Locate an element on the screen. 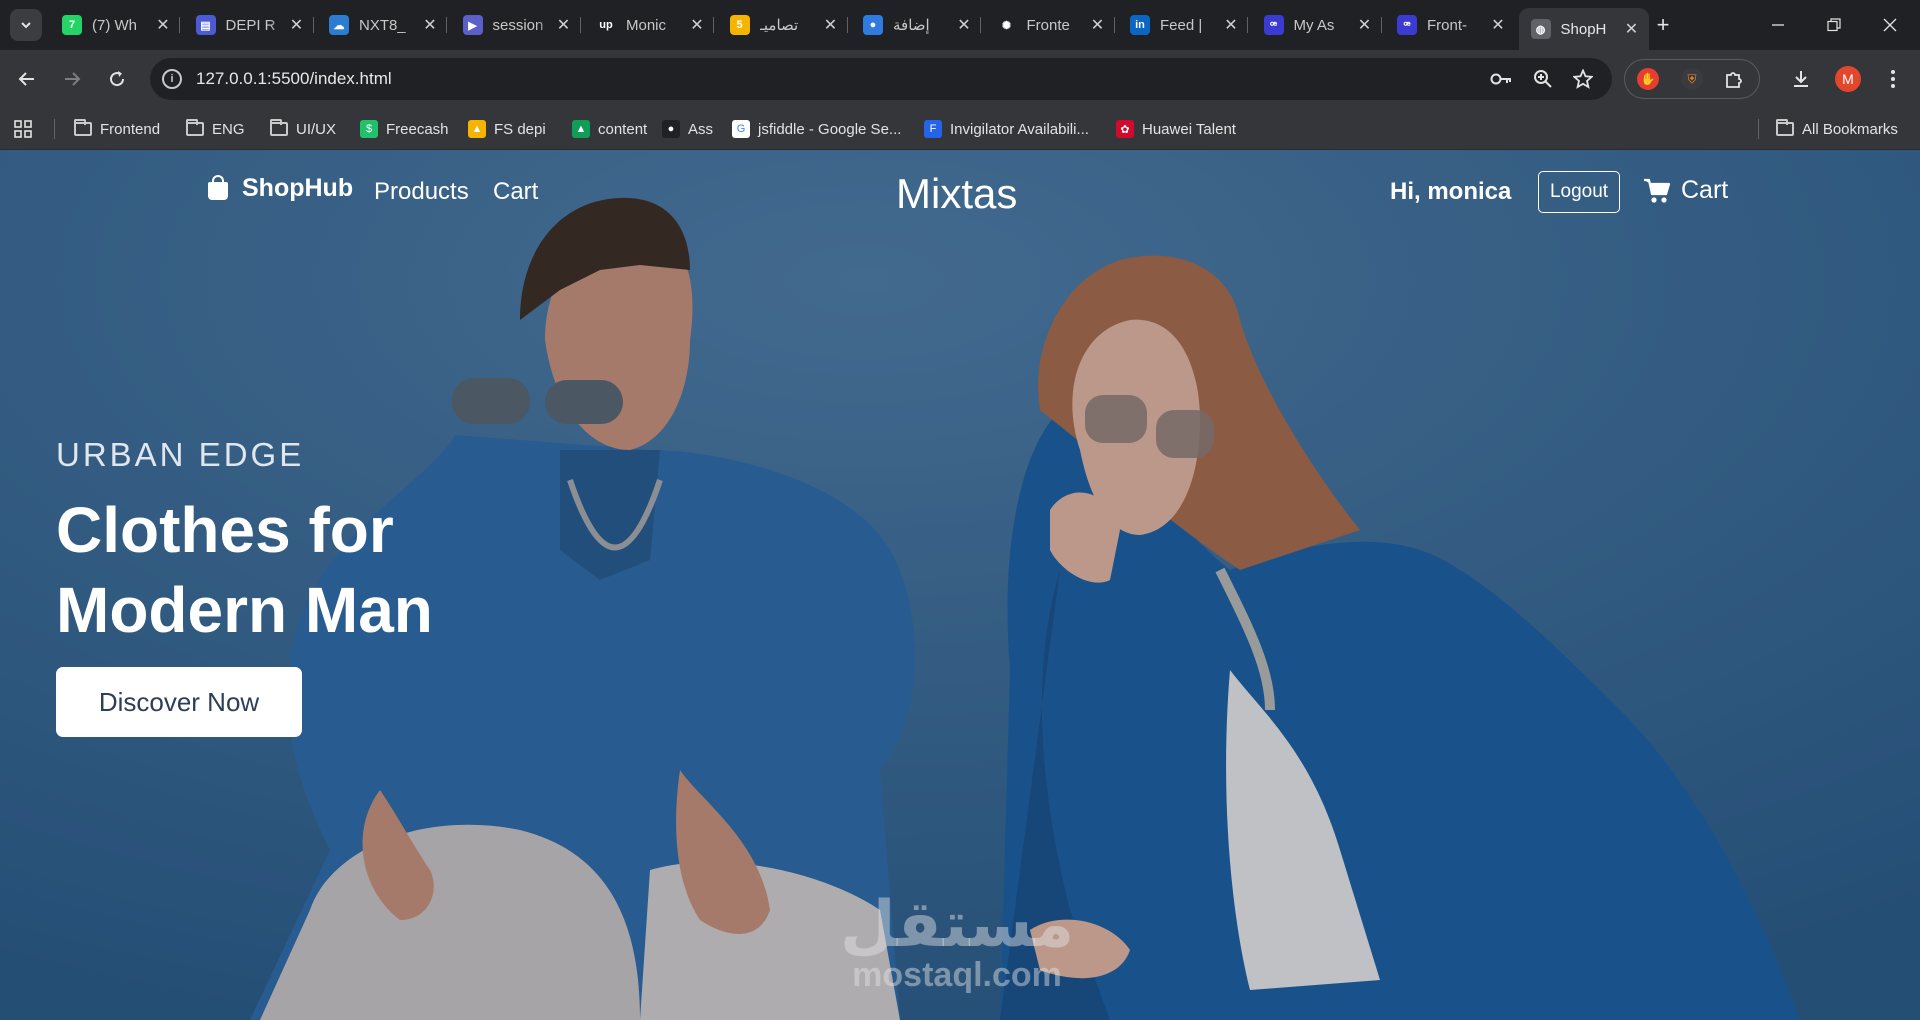 This screenshot has width=1920, height=1020. hero-title: Clothes for Modern Man is located at coordinates (336, 570).